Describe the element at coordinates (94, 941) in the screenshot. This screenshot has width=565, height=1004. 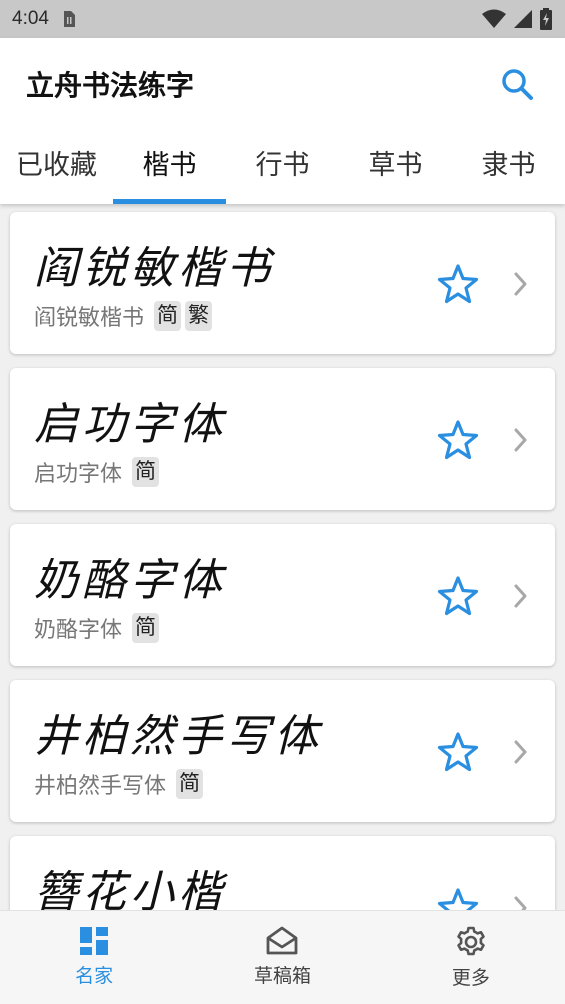
I see `dashboard-icon` at that location.